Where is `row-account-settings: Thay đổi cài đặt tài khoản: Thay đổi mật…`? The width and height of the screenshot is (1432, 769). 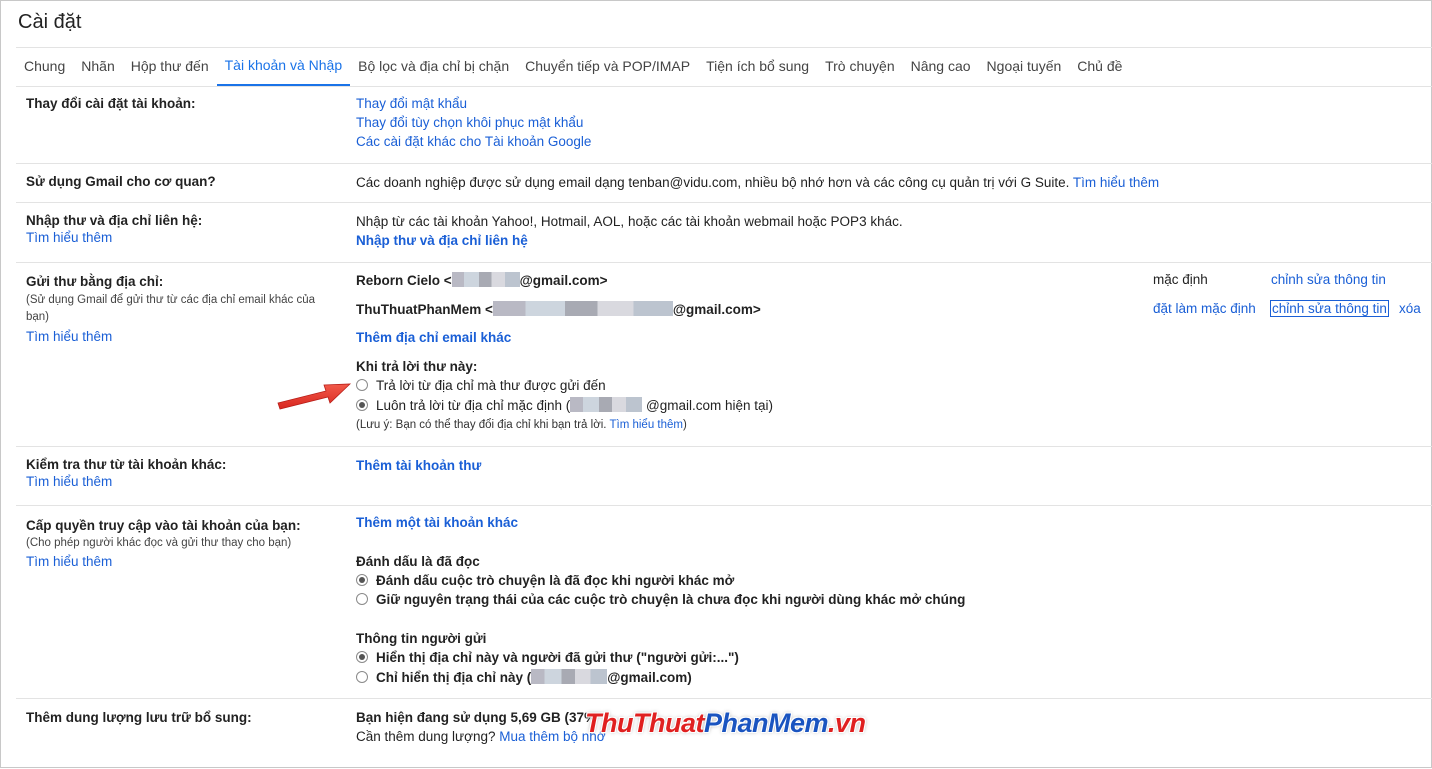
row-account-settings: Thay đổi cài đặt tài khoản: Thay đổi mật… is located at coordinates (724, 125).